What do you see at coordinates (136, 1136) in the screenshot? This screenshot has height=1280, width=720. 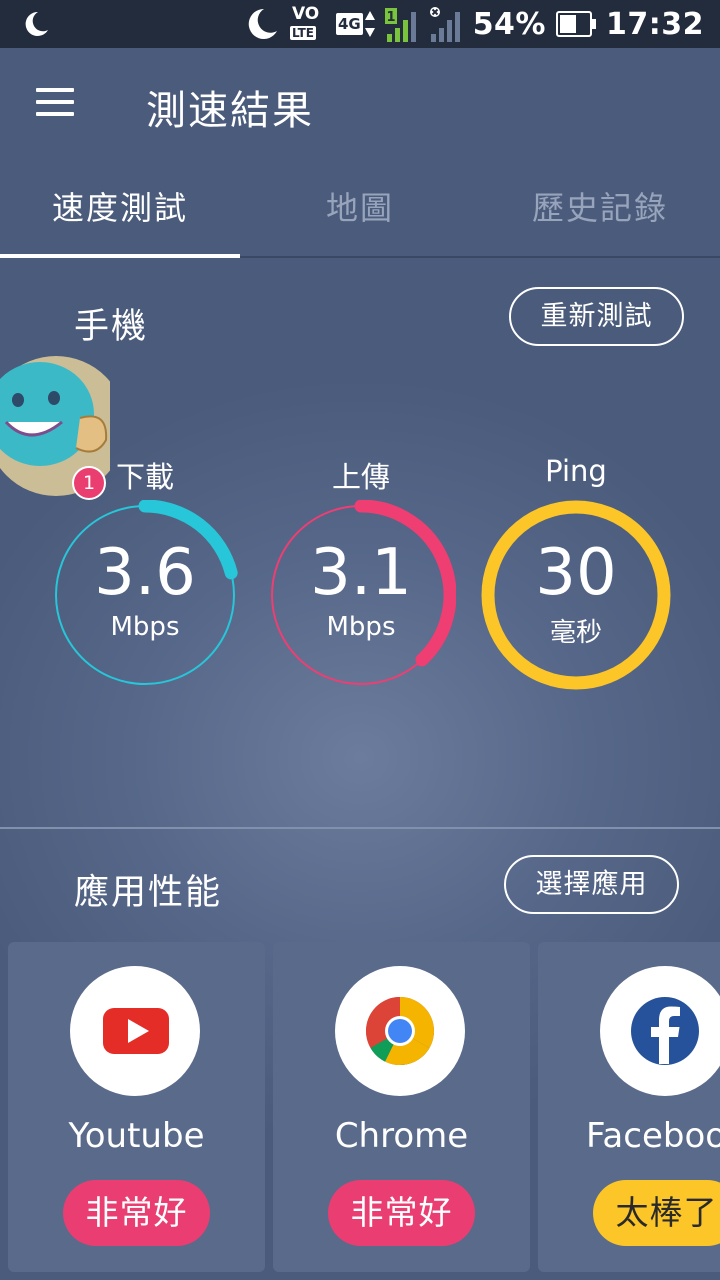 I see `app-name: Youtube` at bounding box center [136, 1136].